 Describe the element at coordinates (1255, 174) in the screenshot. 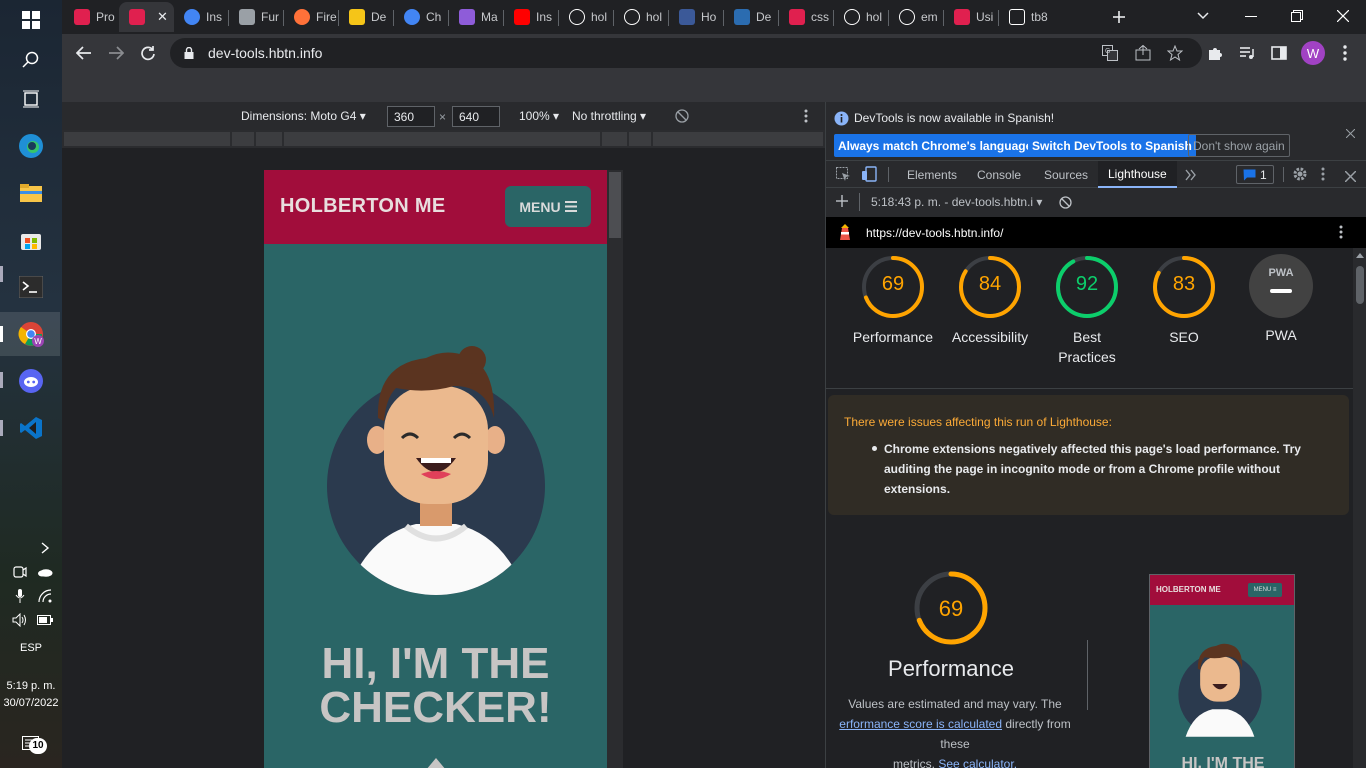

I see `issues-counter: 1` at that location.